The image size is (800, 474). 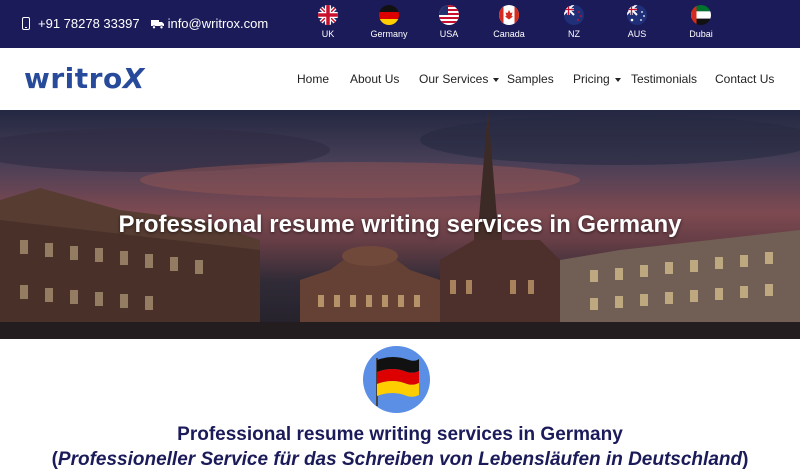 What do you see at coordinates (637, 34) in the screenshot?
I see `flag-label-aus: AUS` at bounding box center [637, 34].